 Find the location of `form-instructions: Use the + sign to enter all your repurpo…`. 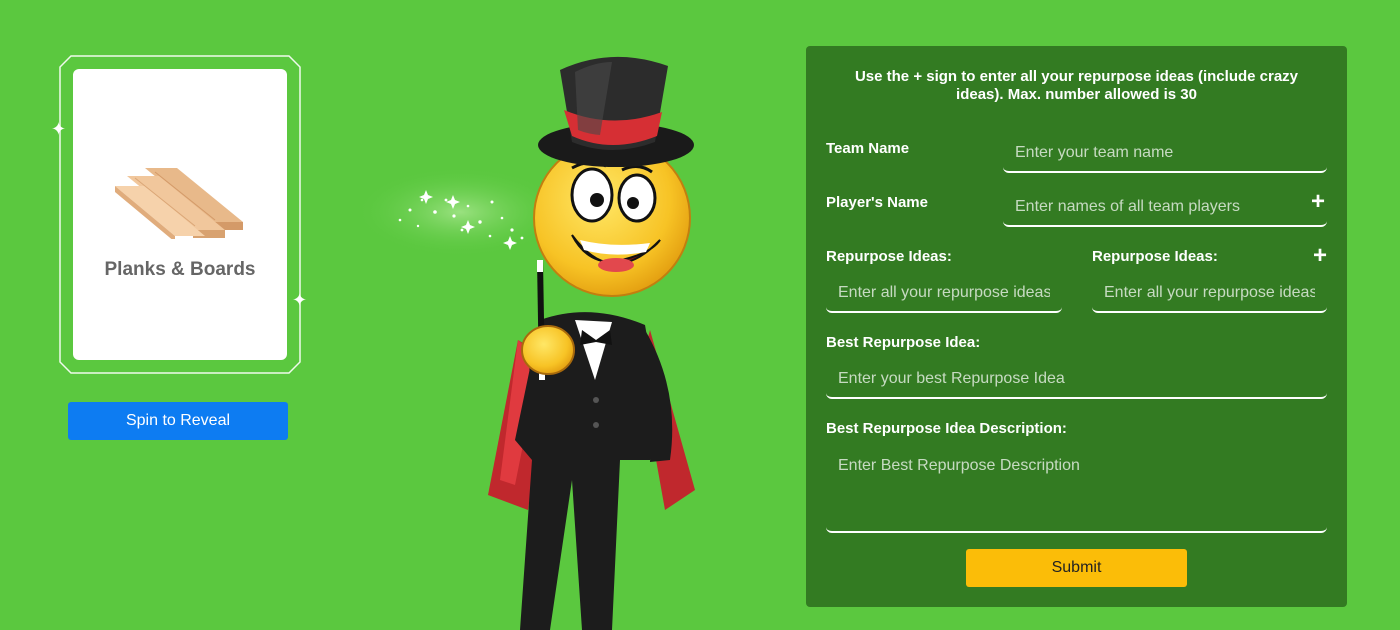

form-instructions: Use the + sign to enter all your repurpo… is located at coordinates (1076, 85).